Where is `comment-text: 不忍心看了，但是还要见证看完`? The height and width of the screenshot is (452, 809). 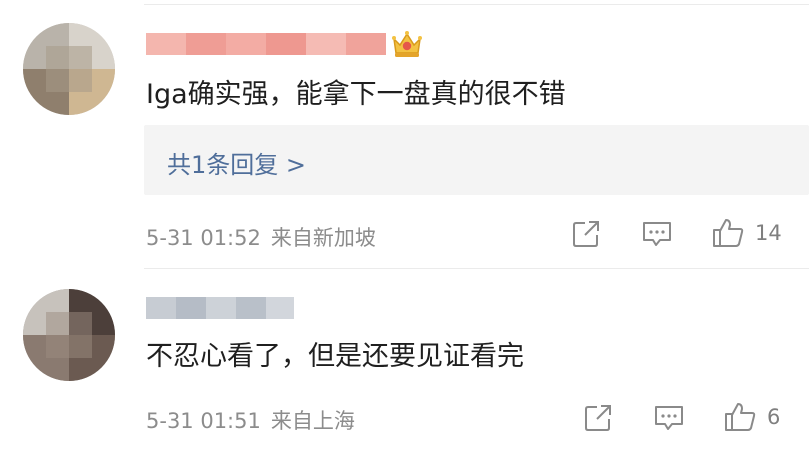
comment-text: 不忍心看了，但是还要见证看完 is located at coordinates (335, 356).